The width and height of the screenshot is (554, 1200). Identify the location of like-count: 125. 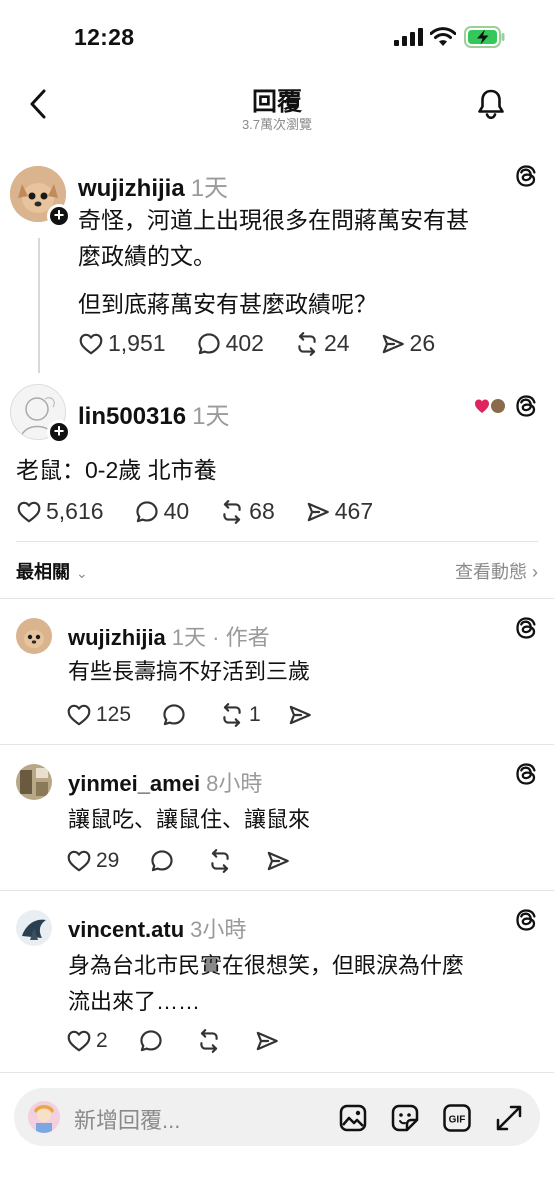
(114, 714).